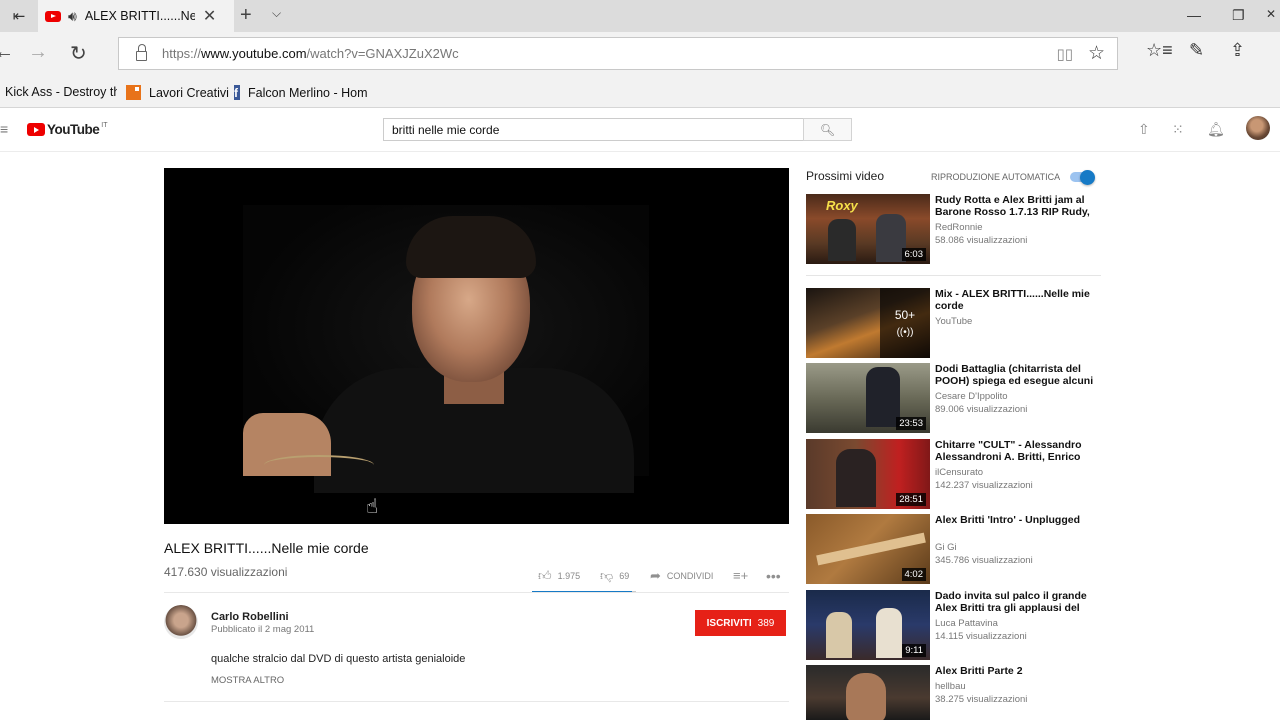  What do you see at coordinates (996, 177) in the screenshot?
I see `autoplay-label: RIPRODUZIONE AUTOMATICA` at bounding box center [996, 177].